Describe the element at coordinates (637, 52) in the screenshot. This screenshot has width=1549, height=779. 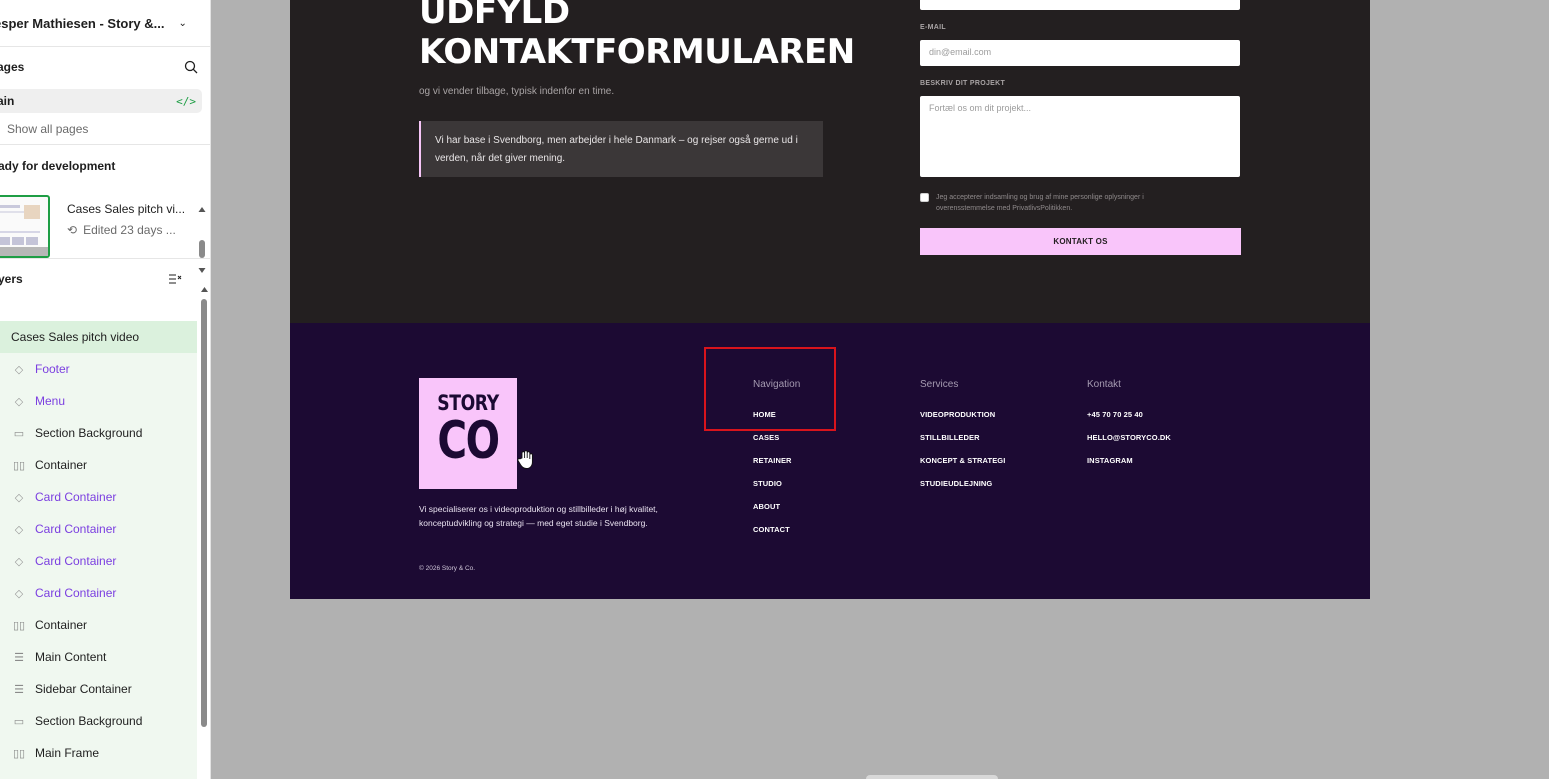
I see `contact-heading-line2: KONTAKTFORMULAREN` at that location.